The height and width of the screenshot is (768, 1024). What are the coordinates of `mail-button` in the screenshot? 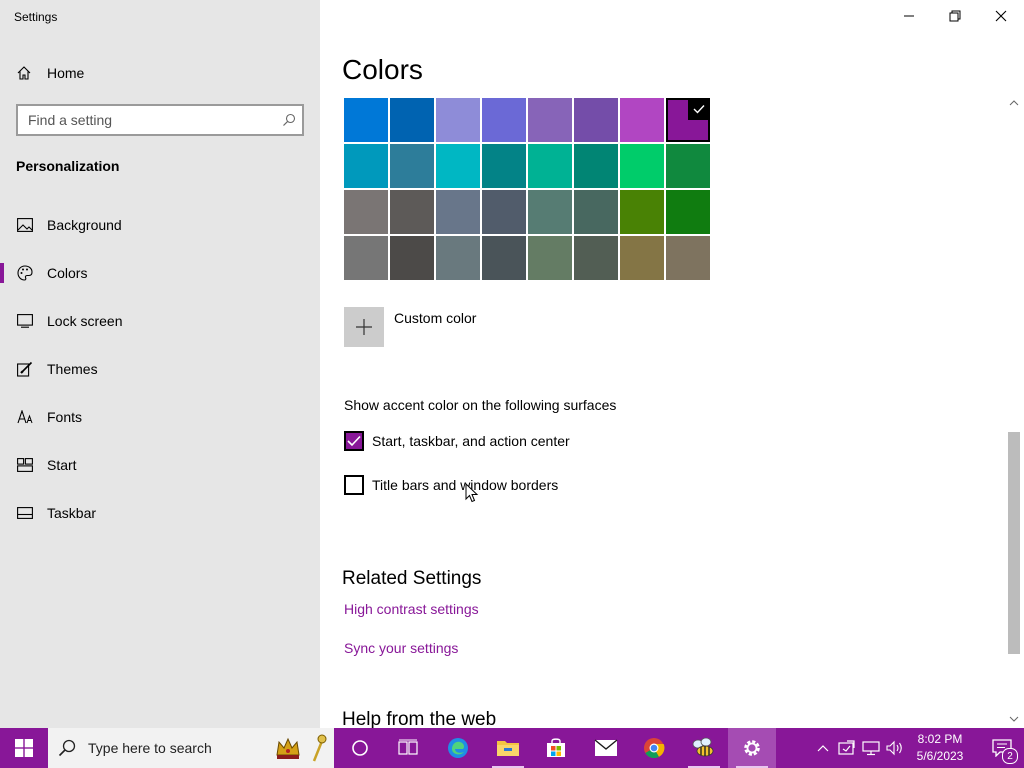 It's located at (606, 748).